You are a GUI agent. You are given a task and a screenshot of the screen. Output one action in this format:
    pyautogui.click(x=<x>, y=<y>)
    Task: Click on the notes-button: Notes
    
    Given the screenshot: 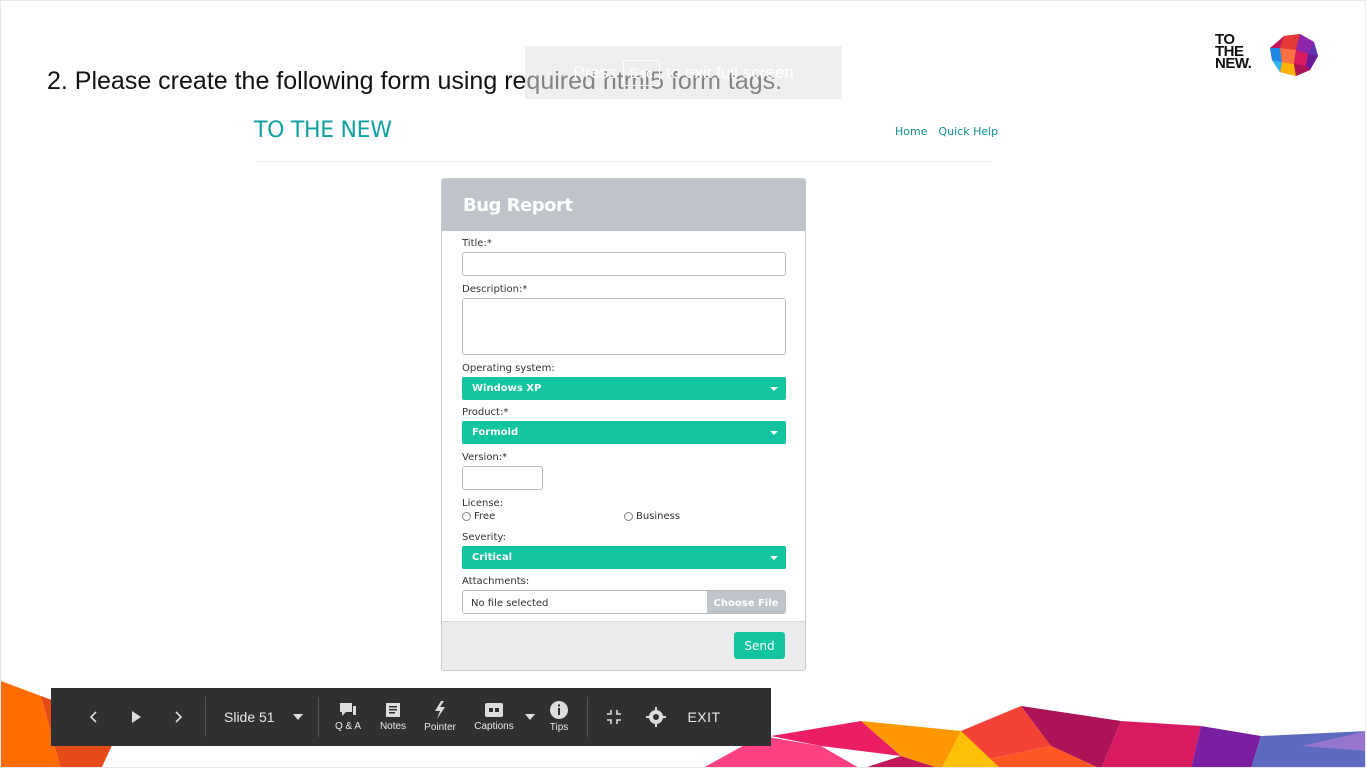 What is the action you would take?
    pyautogui.click(x=393, y=717)
    